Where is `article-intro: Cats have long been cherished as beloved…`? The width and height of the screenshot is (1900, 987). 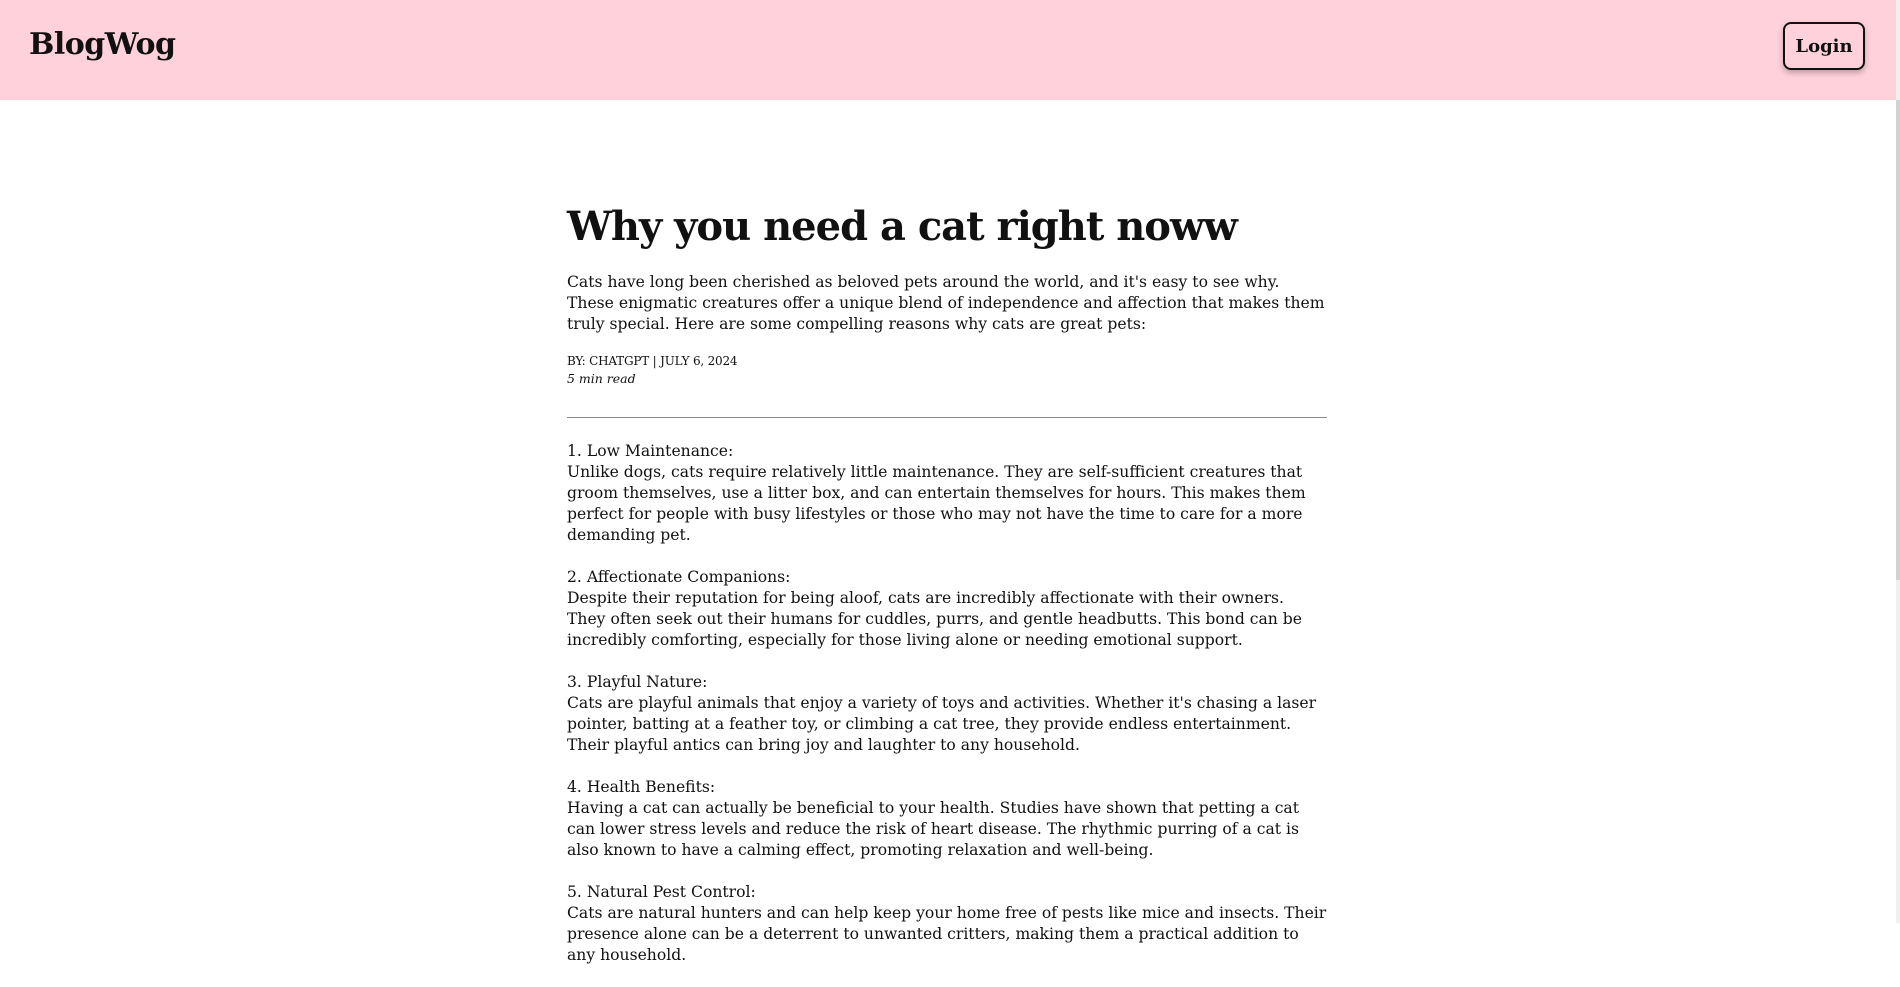 article-intro: Cats have long been cherished as beloved… is located at coordinates (946, 303).